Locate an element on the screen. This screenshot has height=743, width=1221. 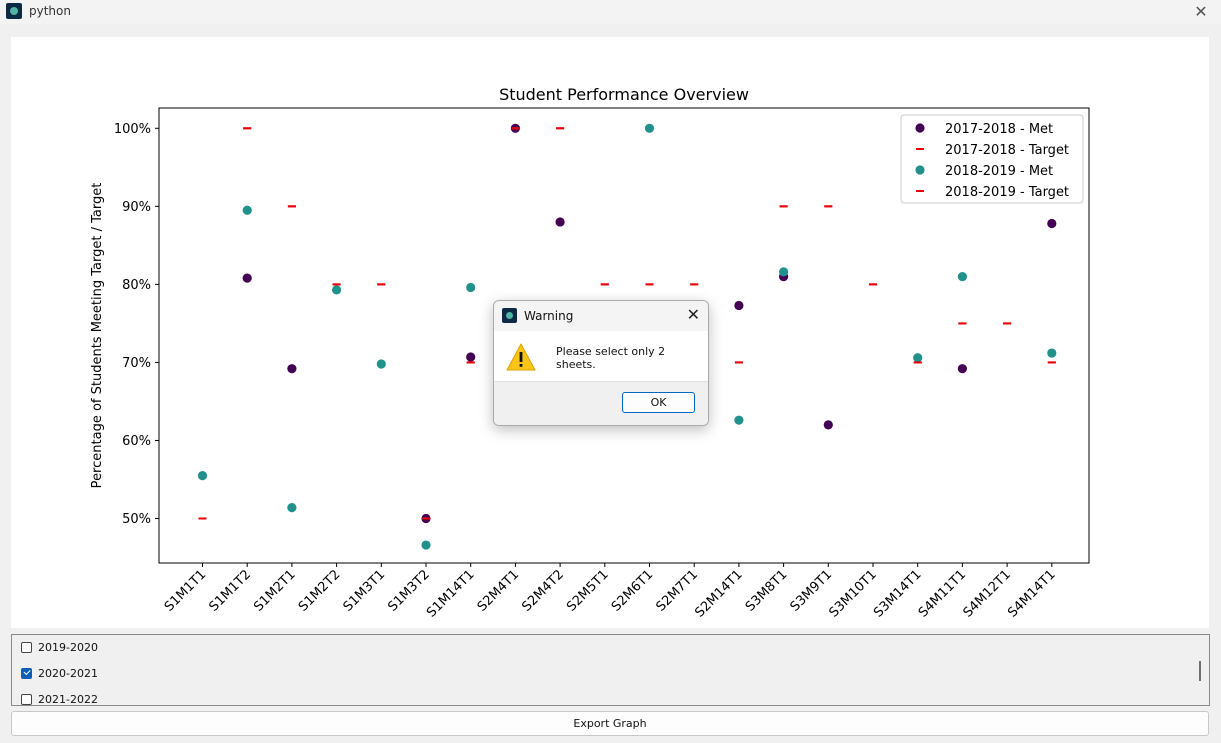
dialog-title: Warning is located at coordinates (549, 316).